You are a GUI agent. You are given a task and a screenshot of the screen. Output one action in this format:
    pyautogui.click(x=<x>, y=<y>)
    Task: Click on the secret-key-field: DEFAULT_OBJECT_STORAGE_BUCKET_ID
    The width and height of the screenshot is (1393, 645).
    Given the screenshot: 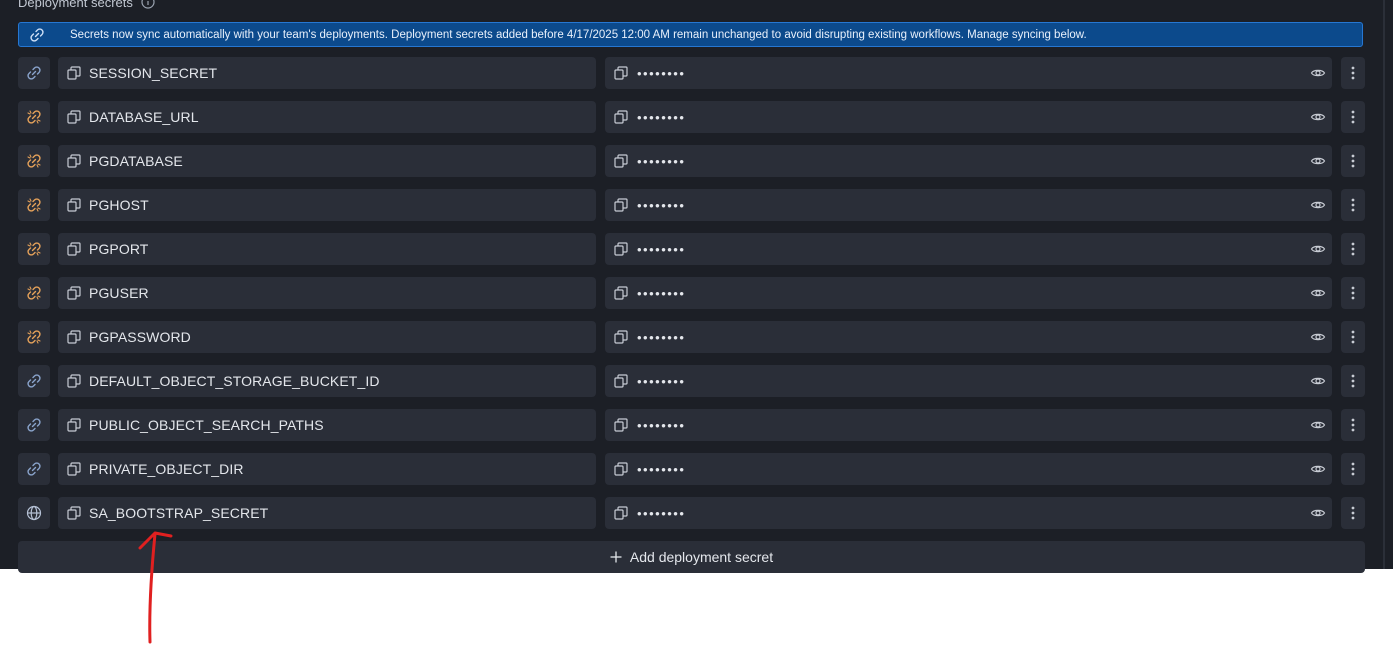 What is the action you would take?
    pyautogui.click(x=327, y=381)
    